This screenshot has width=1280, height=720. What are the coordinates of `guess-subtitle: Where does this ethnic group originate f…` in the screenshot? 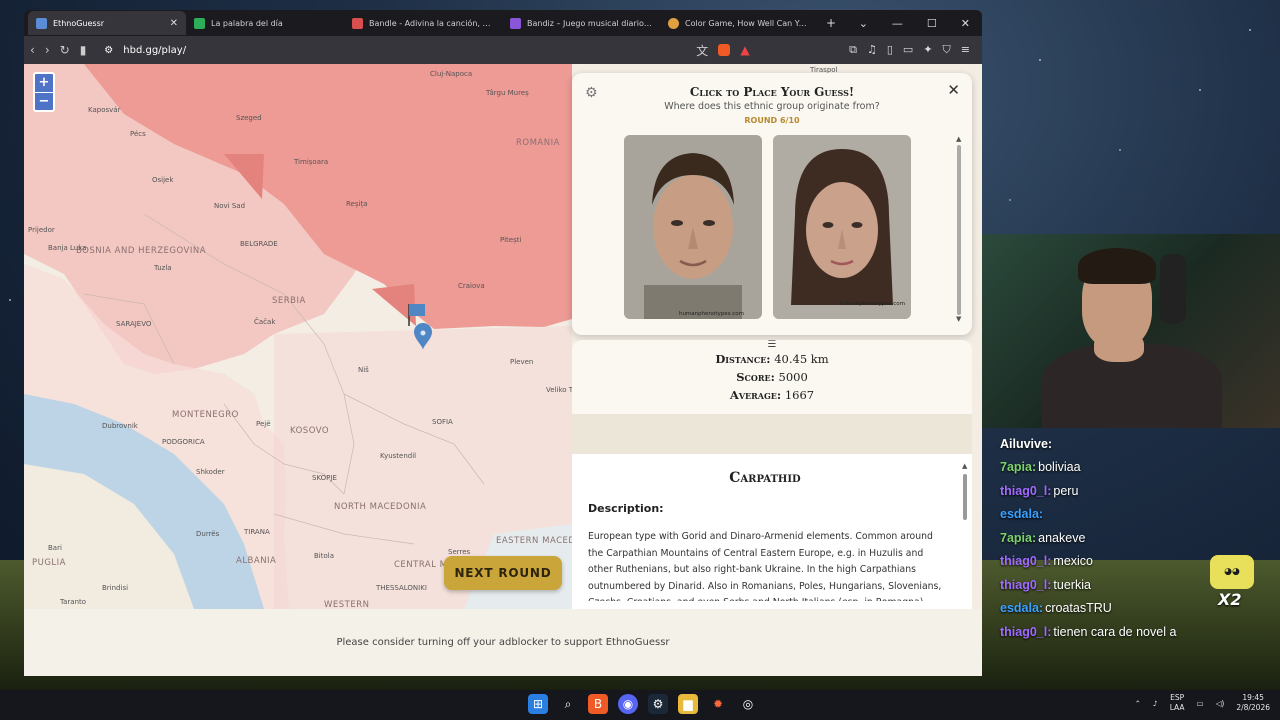 It's located at (772, 106).